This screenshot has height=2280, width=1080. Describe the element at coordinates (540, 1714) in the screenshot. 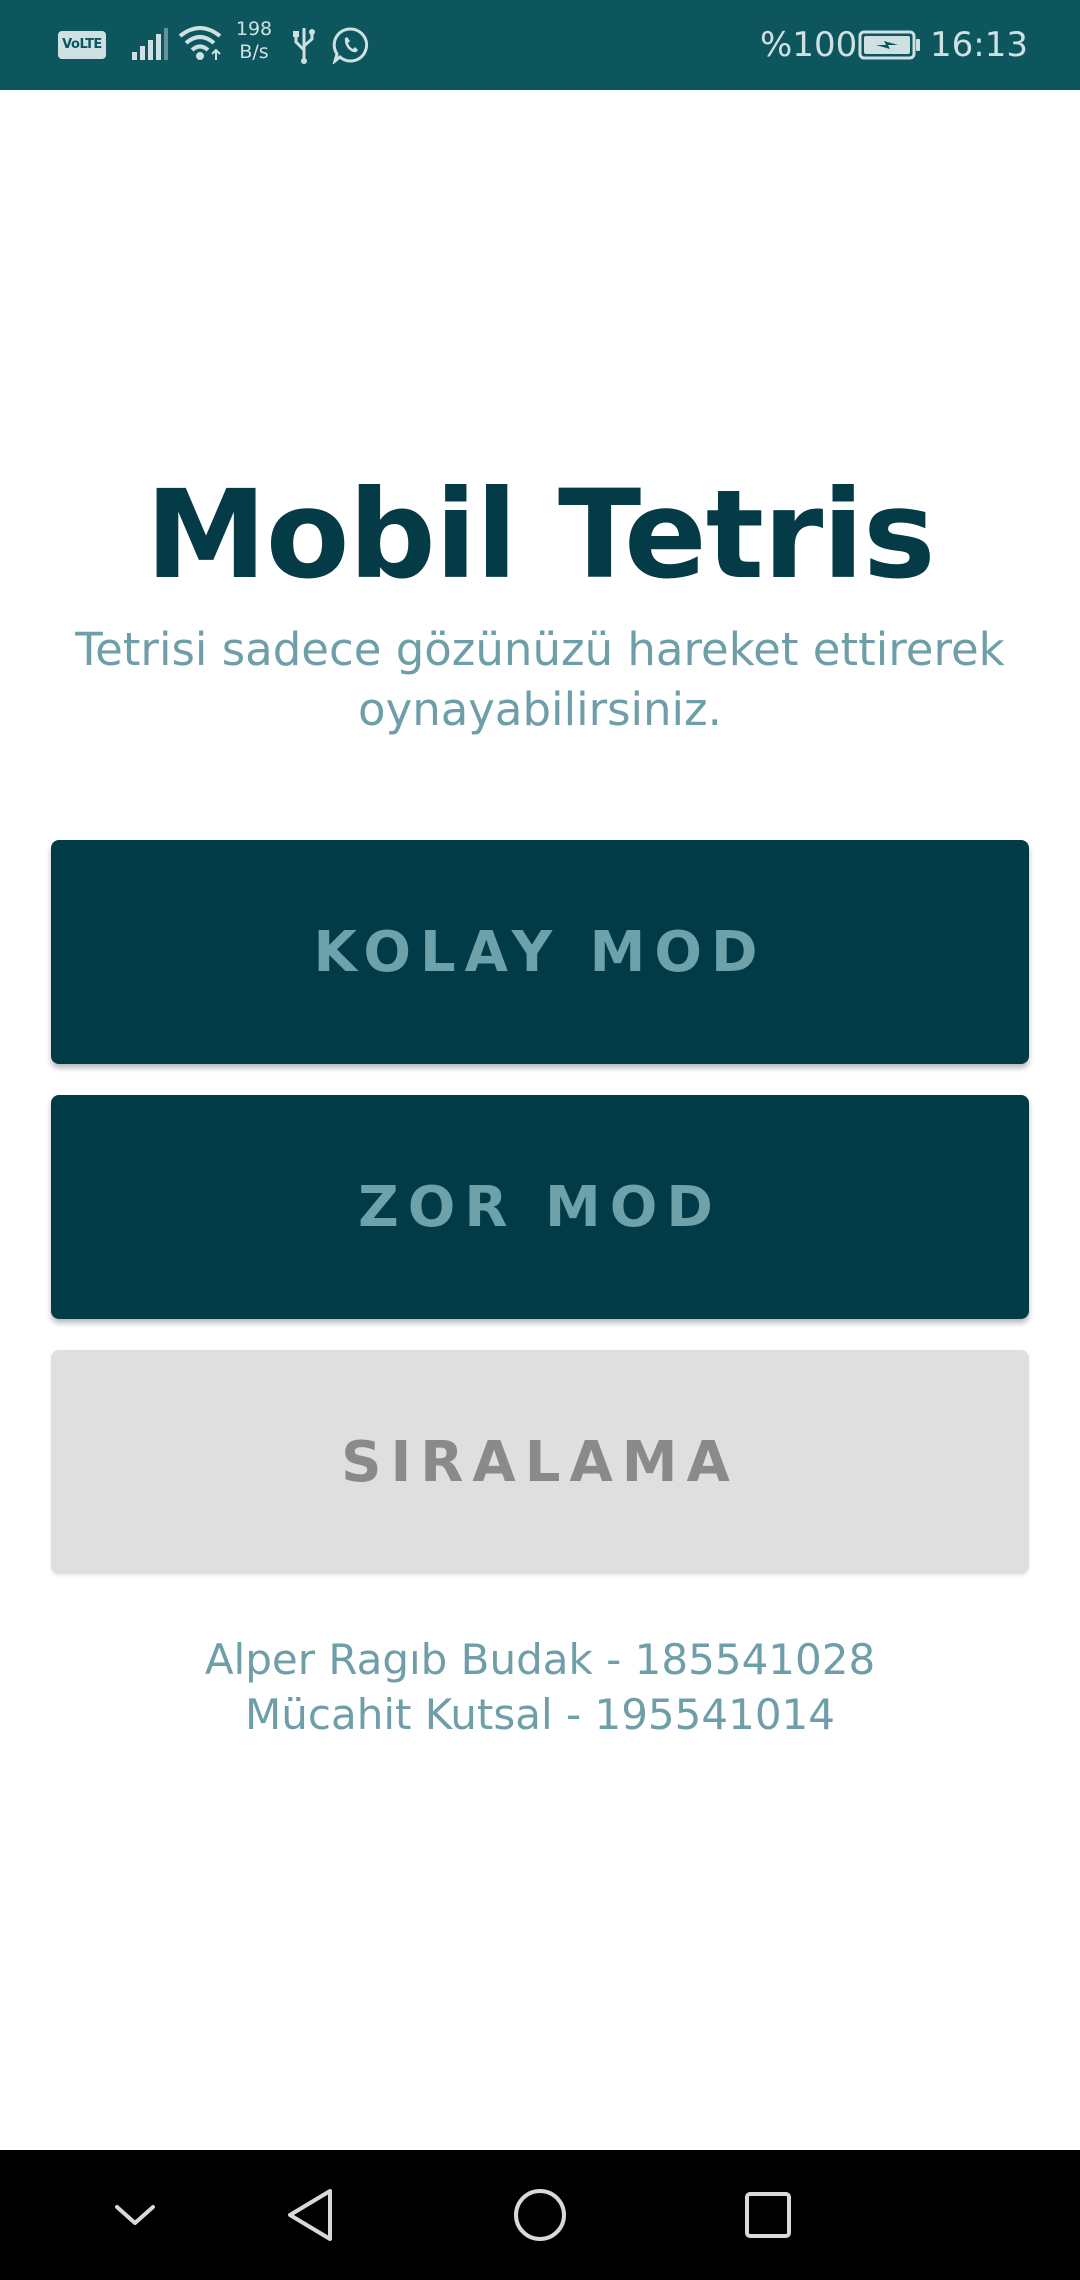

I see `credit-line: Mücahit Kutsal - 195541014` at that location.